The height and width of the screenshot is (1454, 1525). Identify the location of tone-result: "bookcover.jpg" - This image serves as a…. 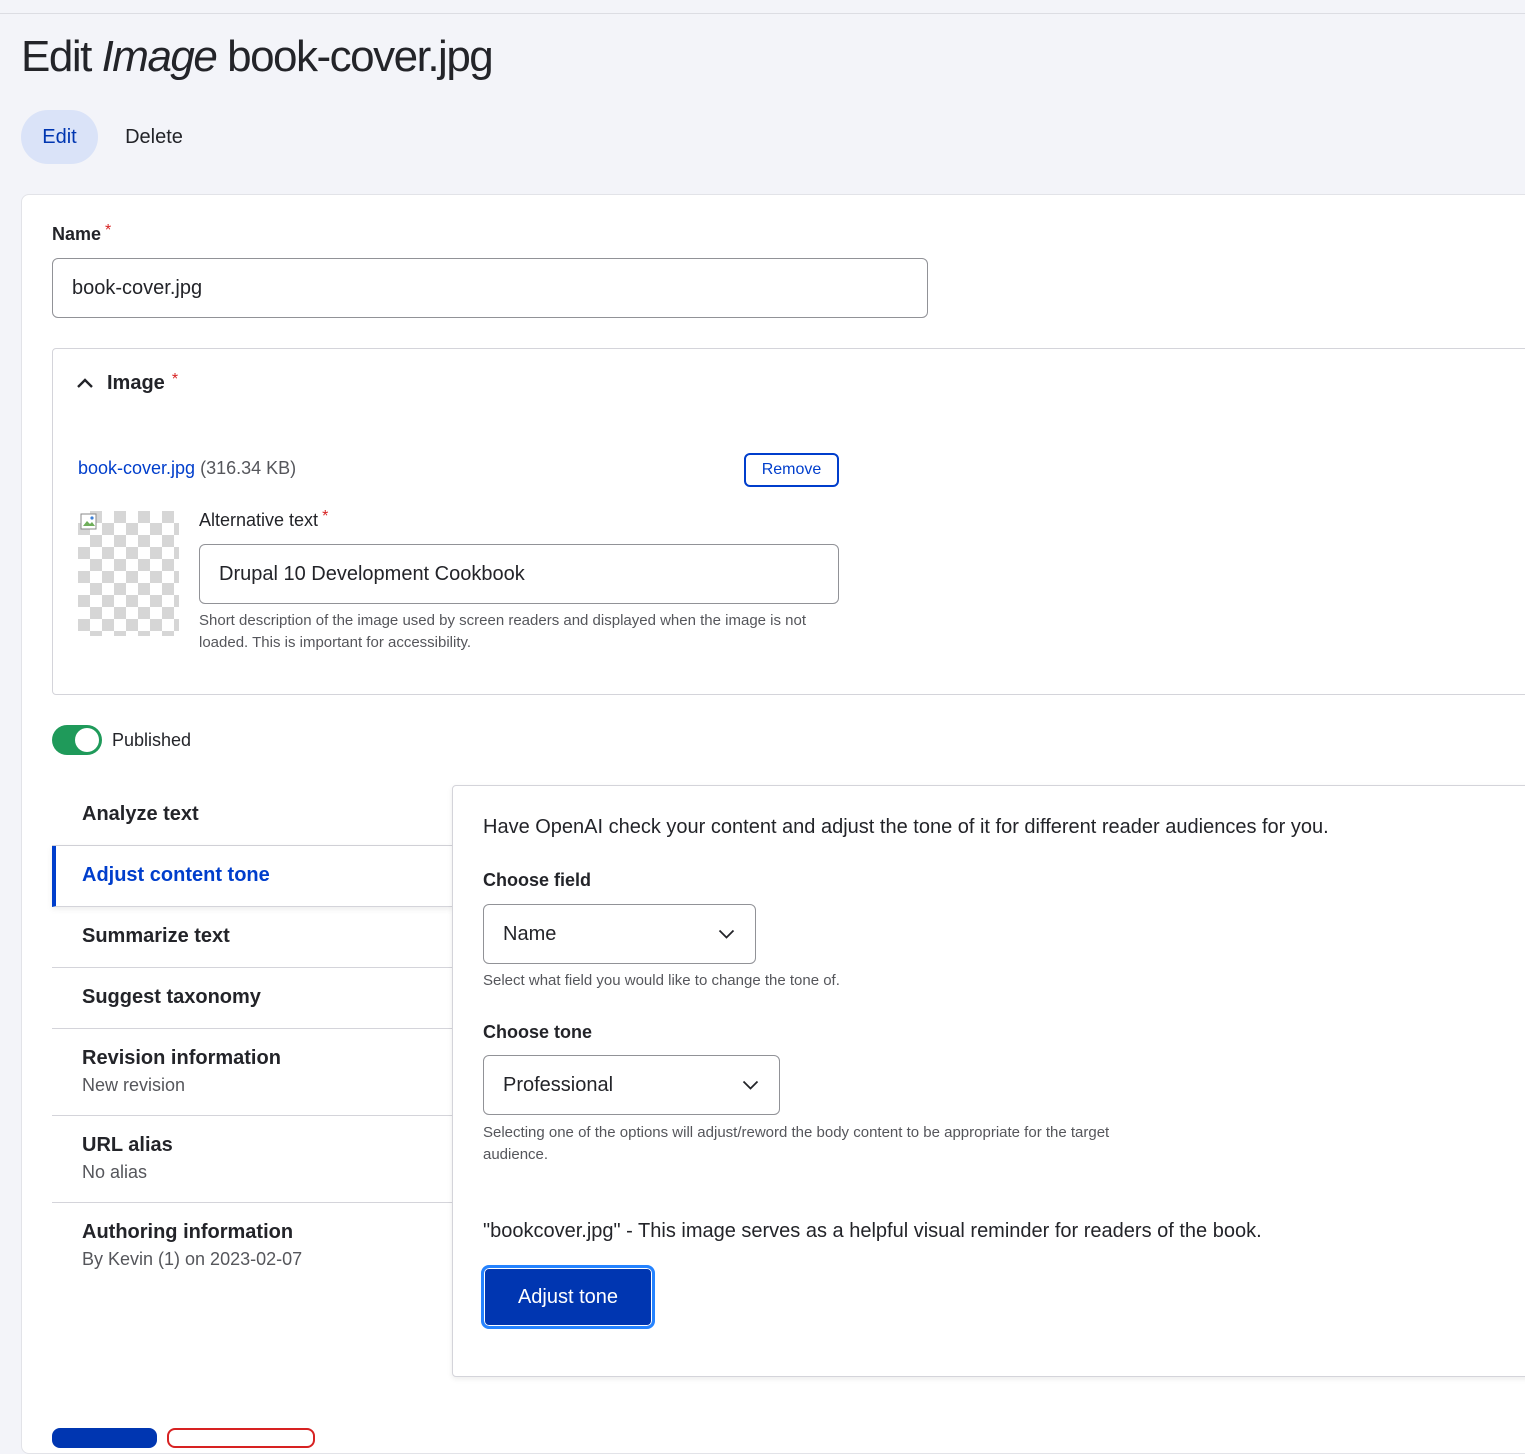
(872, 1231).